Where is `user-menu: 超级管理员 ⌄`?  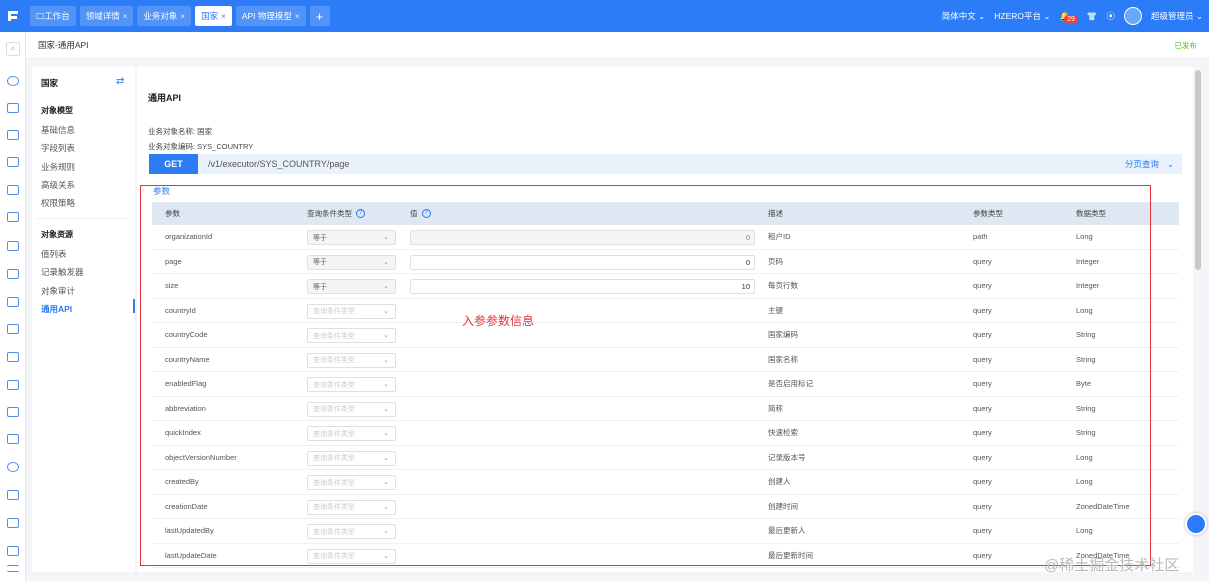
user-menu: 超级管理员 ⌄ is located at coordinates (1177, 16).